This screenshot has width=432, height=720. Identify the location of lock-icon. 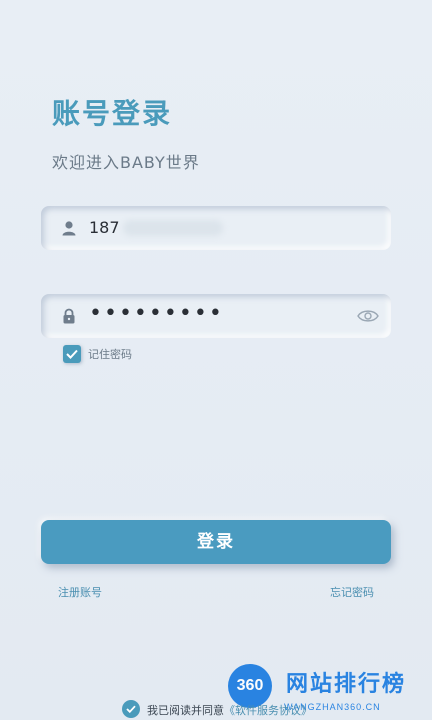
(69, 316).